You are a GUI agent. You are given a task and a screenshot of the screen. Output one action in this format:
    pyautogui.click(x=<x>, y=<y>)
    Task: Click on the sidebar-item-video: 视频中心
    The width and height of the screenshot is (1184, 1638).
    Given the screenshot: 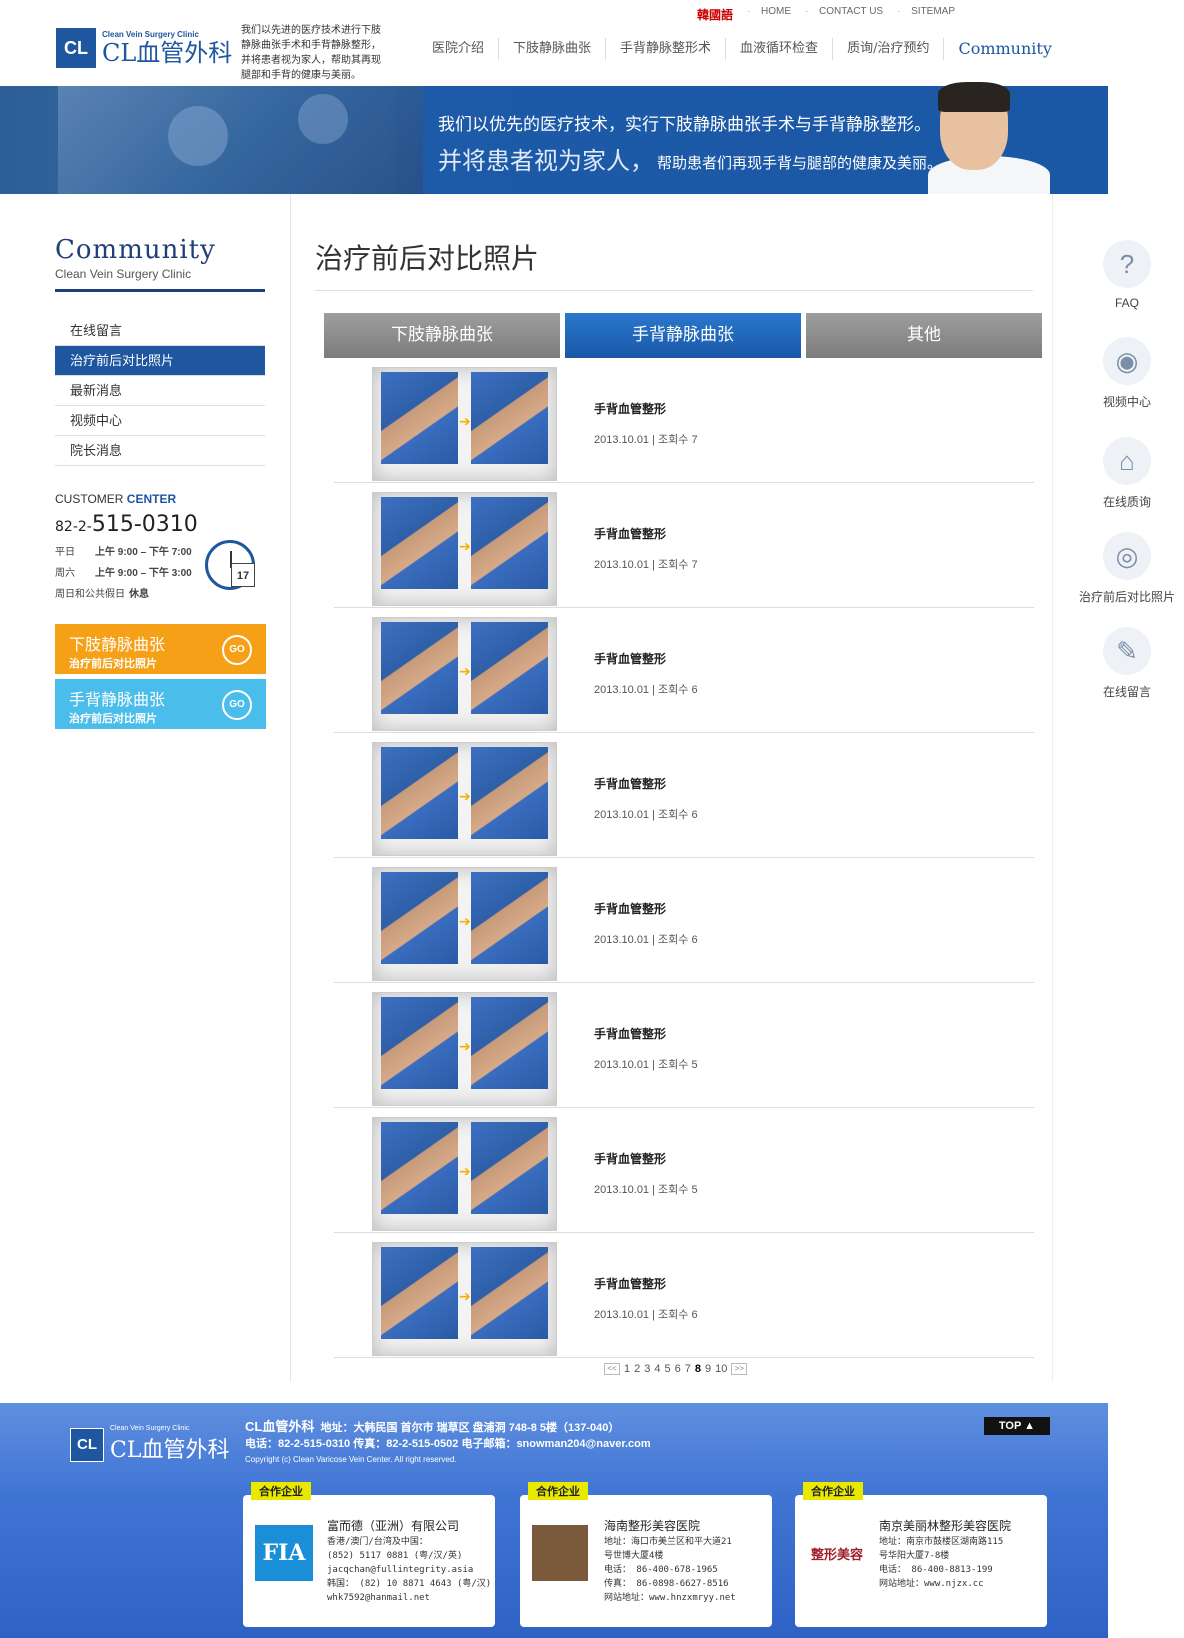 What is the action you would take?
    pyautogui.click(x=160, y=421)
    